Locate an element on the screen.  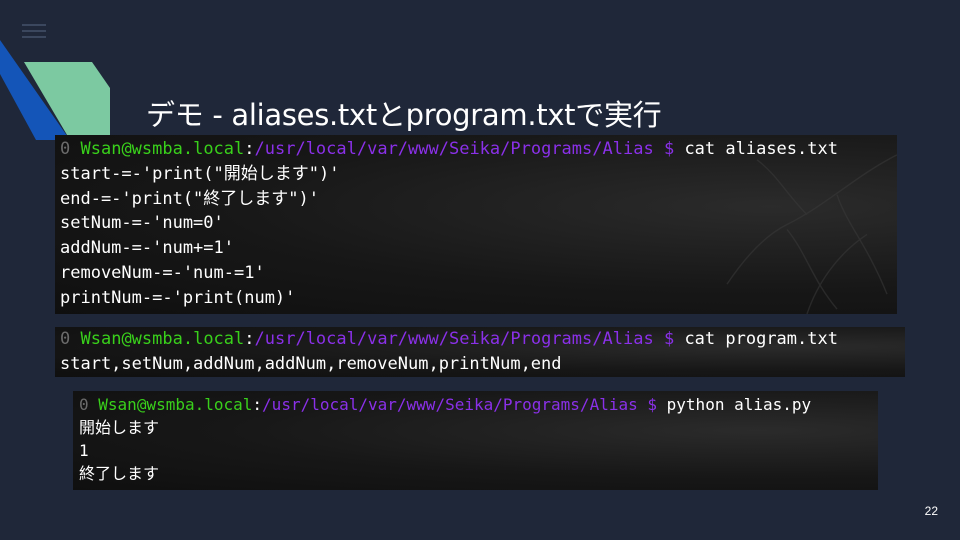
output-line: setNum-=-'num=0' is located at coordinates (142, 223).